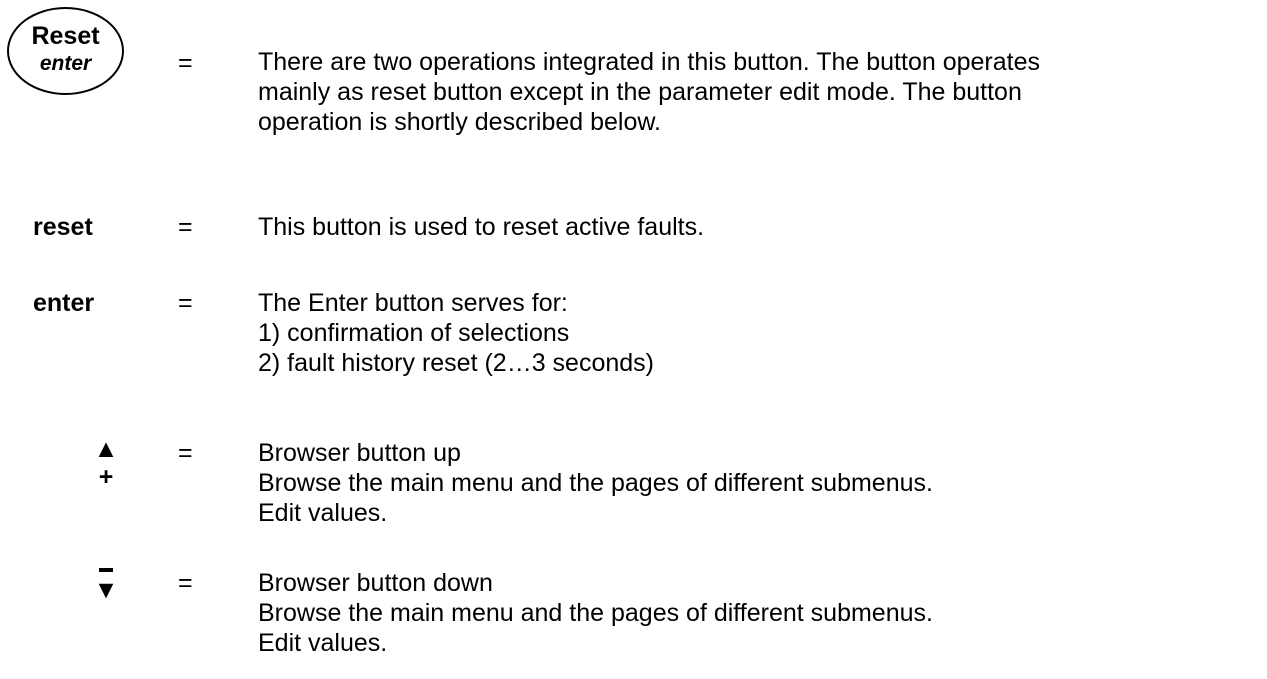 The width and height of the screenshot is (1267, 679). What do you see at coordinates (65, 63) in the screenshot?
I see `enter-key-label: enter` at bounding box center [65, 63].